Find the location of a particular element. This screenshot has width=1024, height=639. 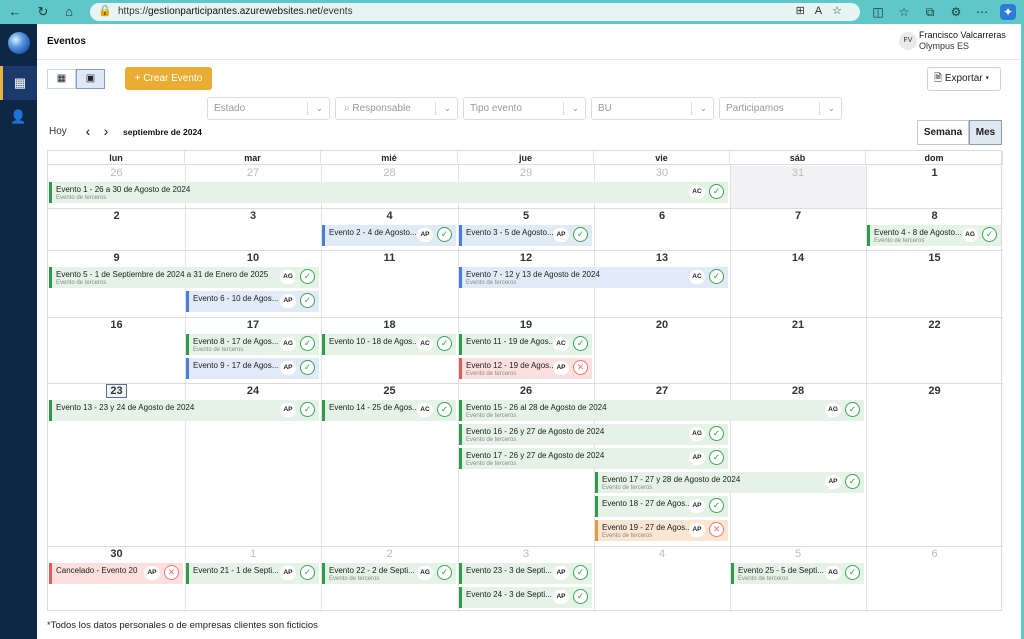

calendar-event: Evento 6 - 10 de Agos... AP ✓ is located at coordinates (252, 301).